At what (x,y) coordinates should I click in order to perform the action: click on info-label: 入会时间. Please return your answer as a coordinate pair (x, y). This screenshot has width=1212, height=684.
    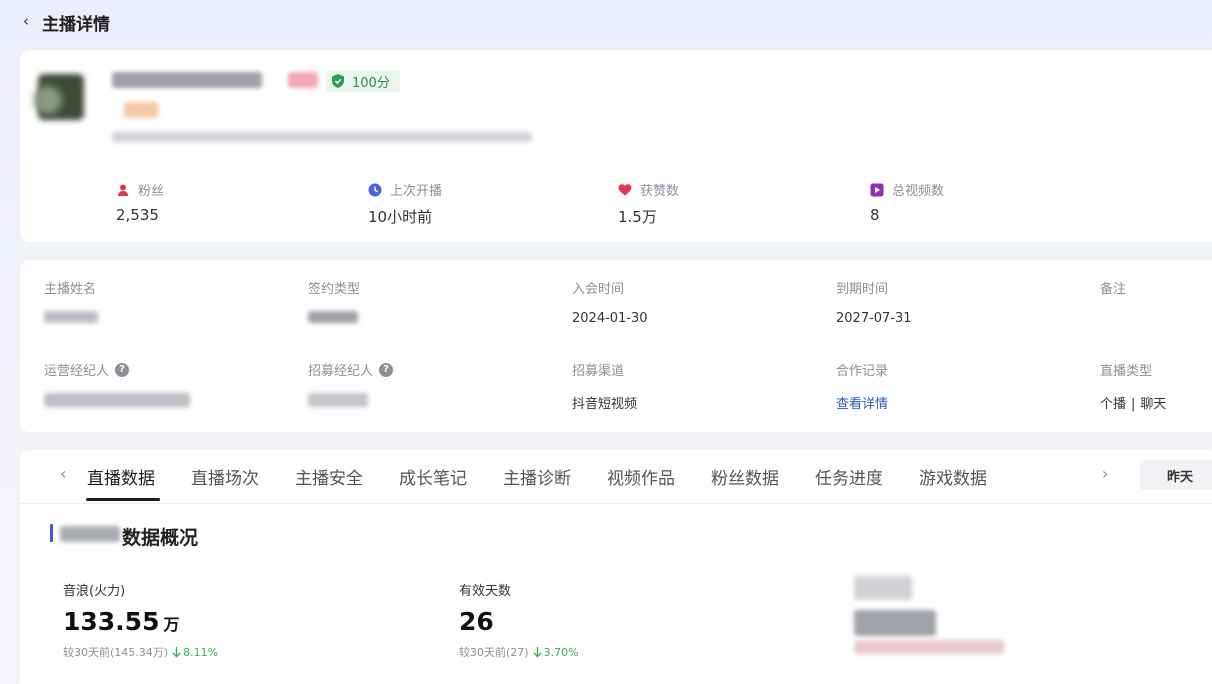
    Looking at the image, I should click on (598, 289).